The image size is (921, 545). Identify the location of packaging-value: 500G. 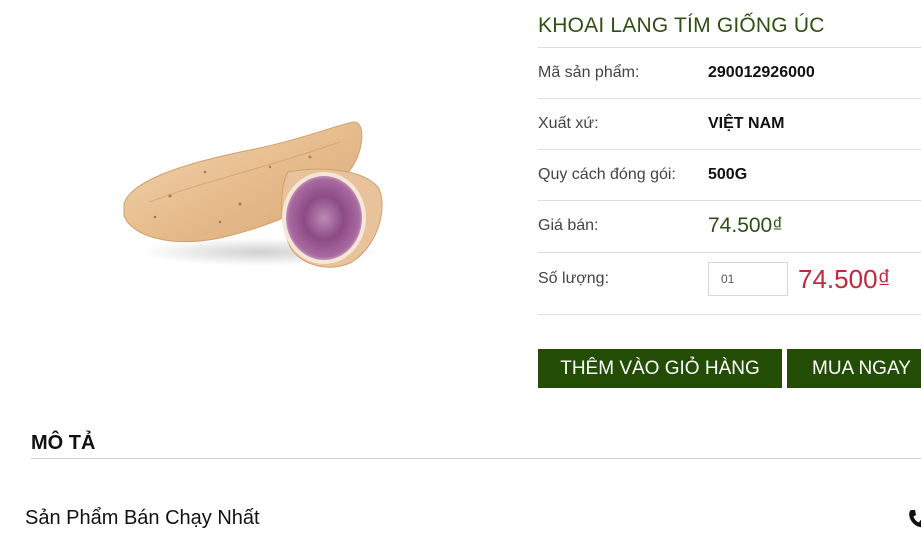
(728, 174).